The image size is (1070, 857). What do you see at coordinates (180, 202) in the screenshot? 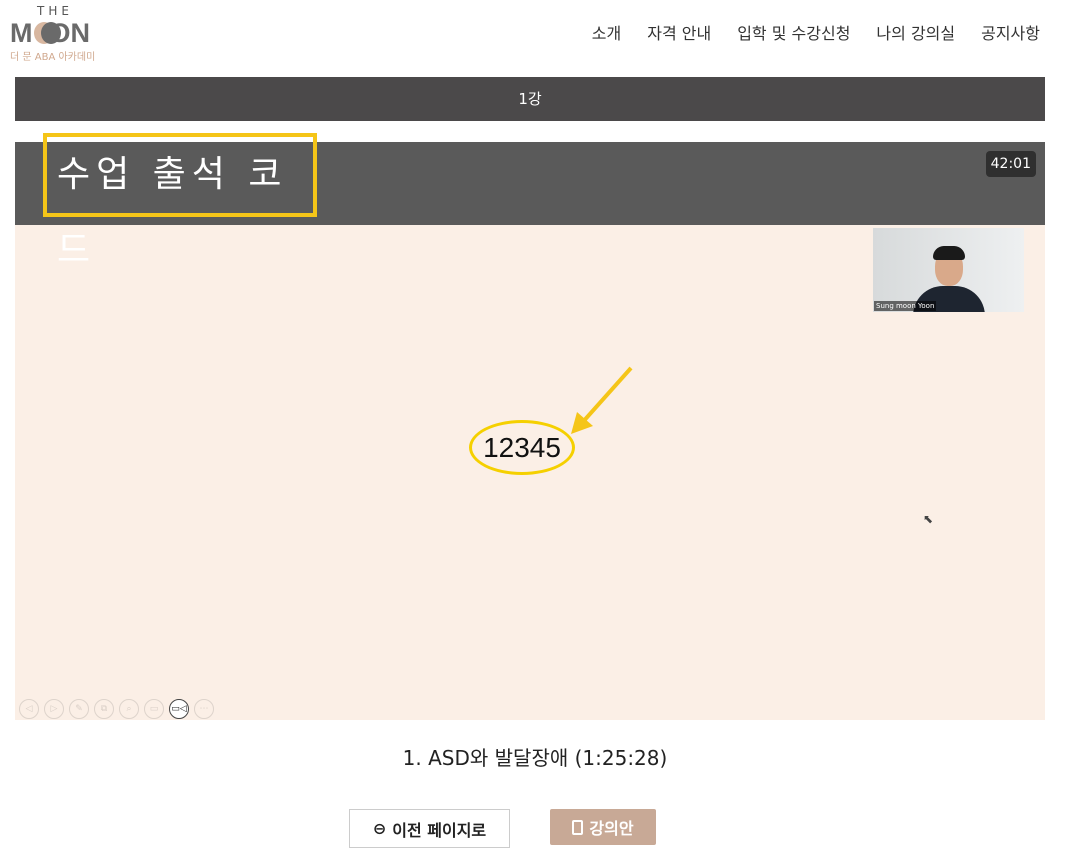
I see `slide-title: 수업 출석 코드` at bounding box center [180, 202].